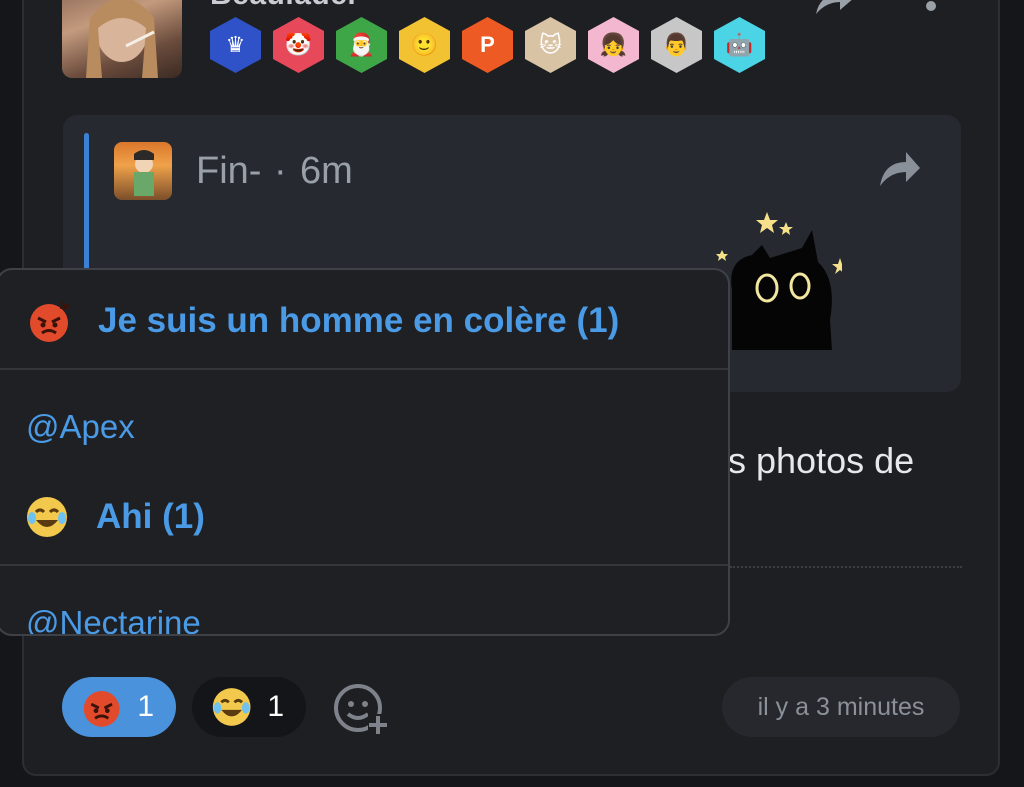  I want to click on dotted-separator, so click(846, 567).